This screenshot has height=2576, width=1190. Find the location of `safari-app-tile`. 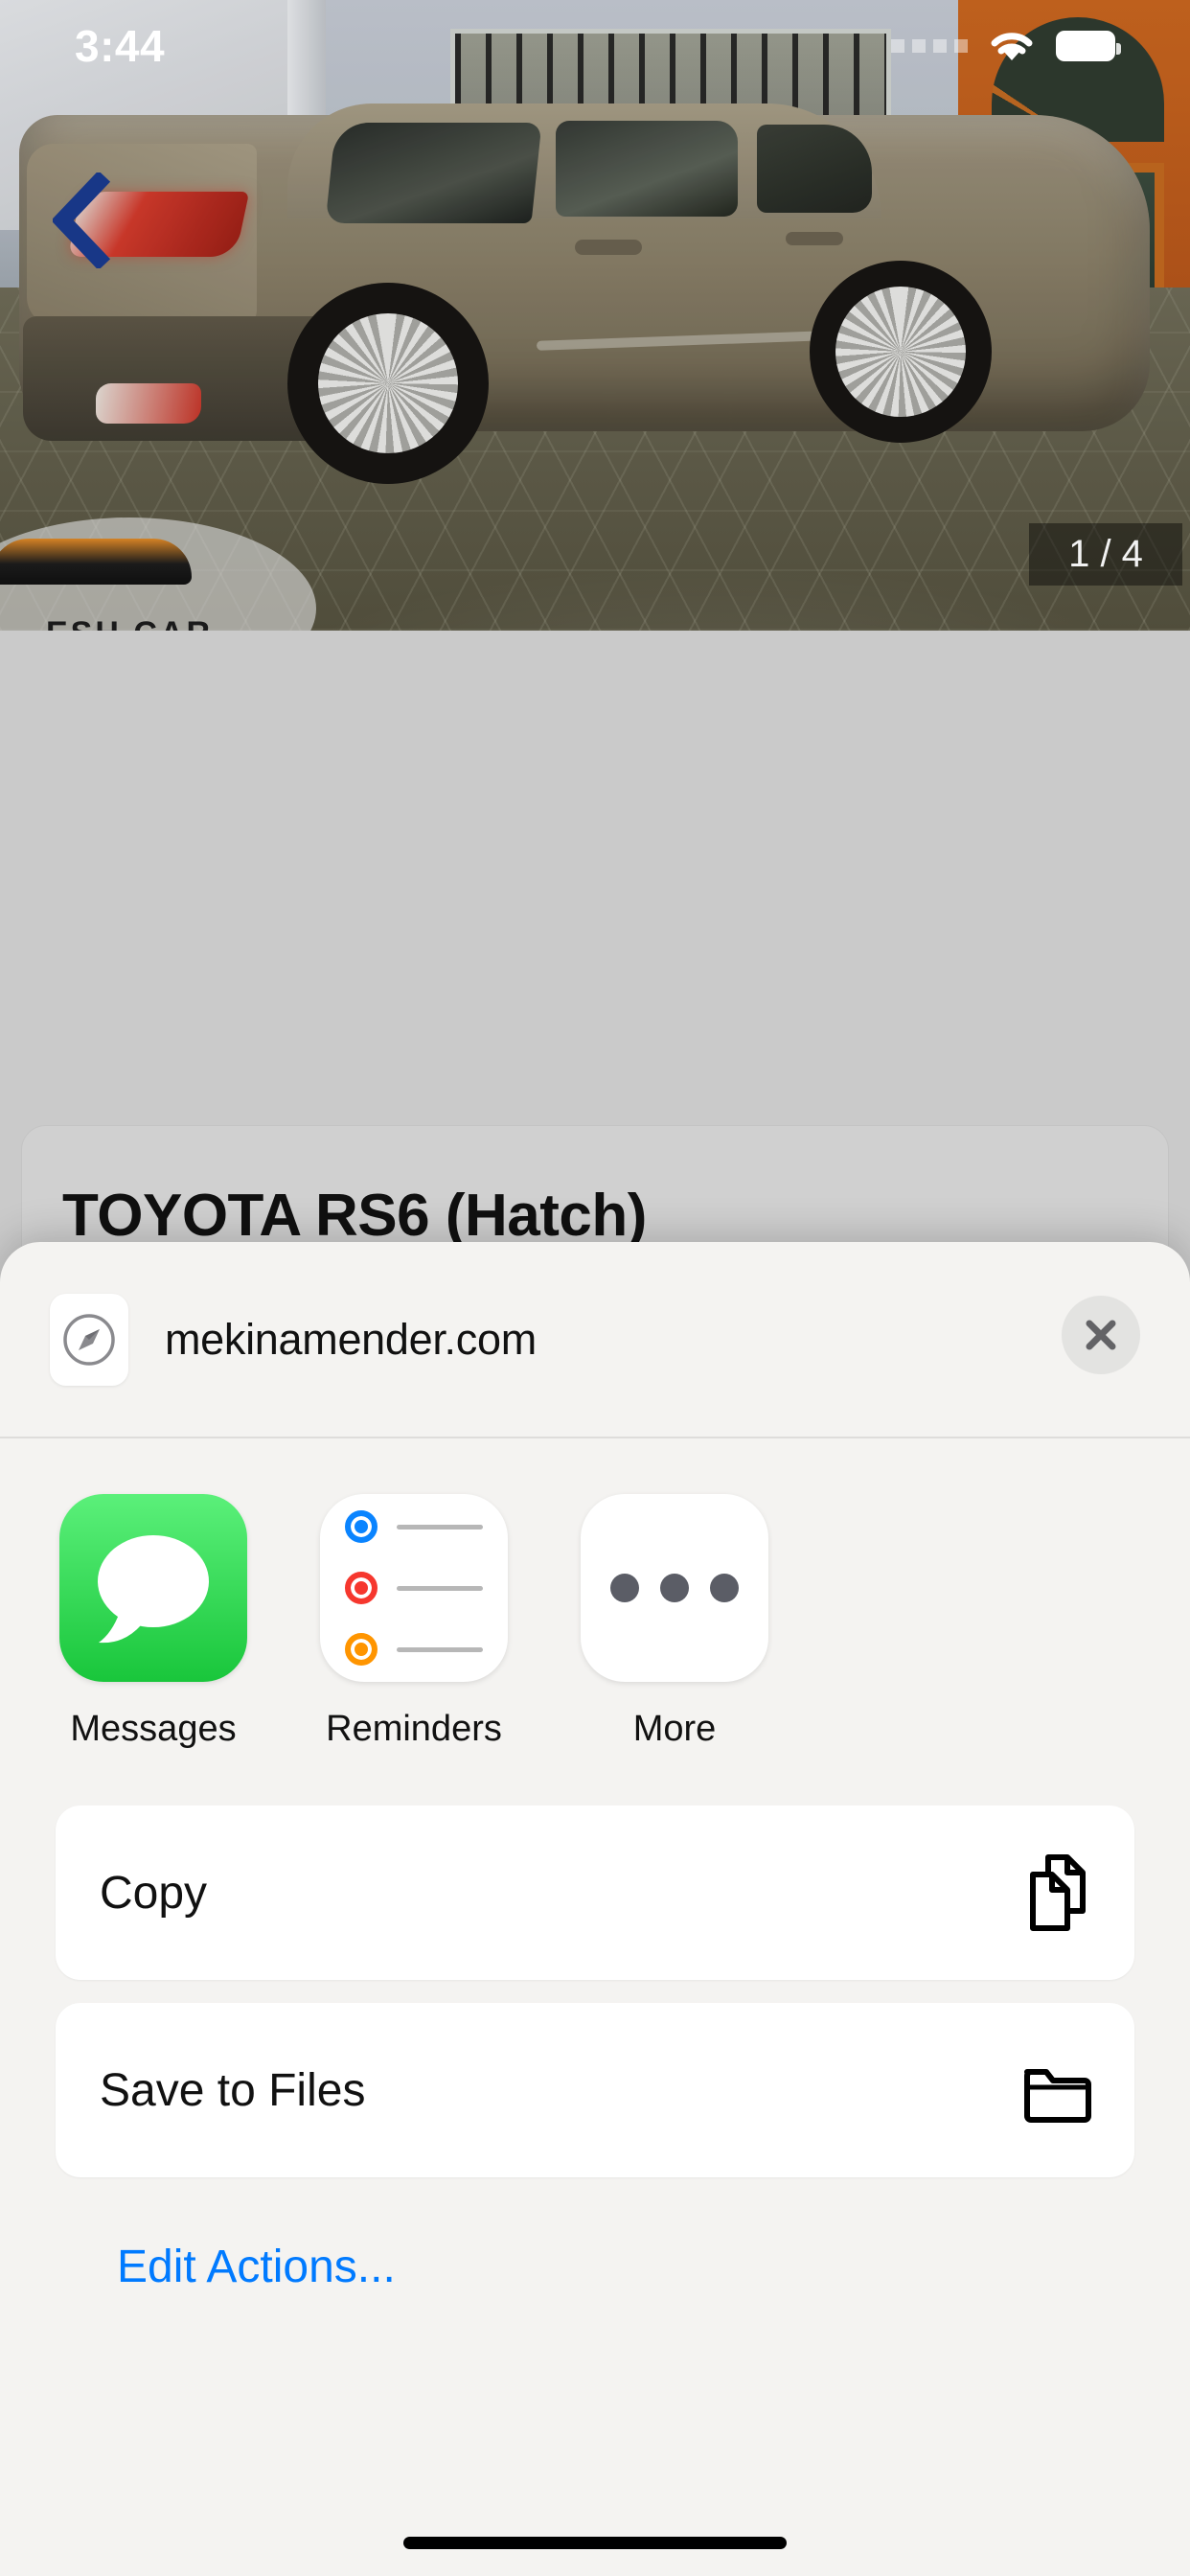

safari-app-tile is located at coordinates (89, 1339).